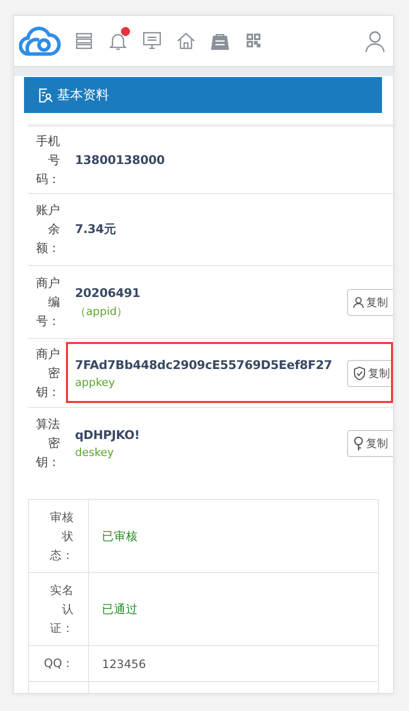 The image size is (409, 711). What do you see at coordinates (48, 229) in the screenshot?
I see `field-label: 账户余额：` at bounding box center [48, 229].